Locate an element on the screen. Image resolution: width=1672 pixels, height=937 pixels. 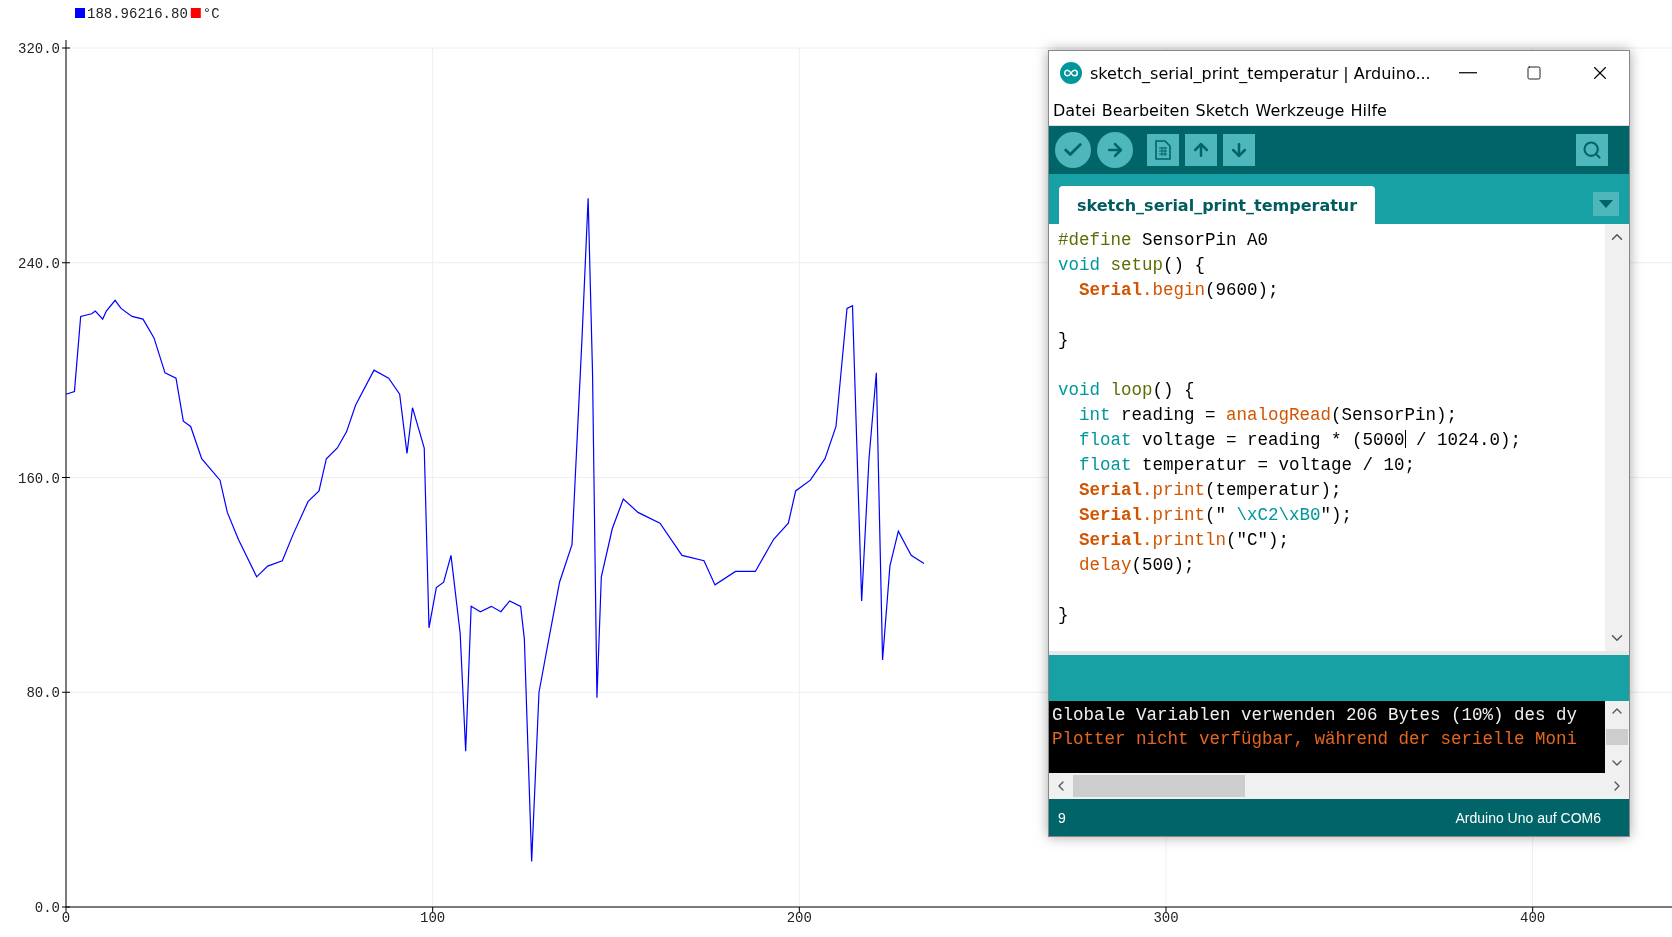
triangle-down-icon is located at coordinates (1606, 204).